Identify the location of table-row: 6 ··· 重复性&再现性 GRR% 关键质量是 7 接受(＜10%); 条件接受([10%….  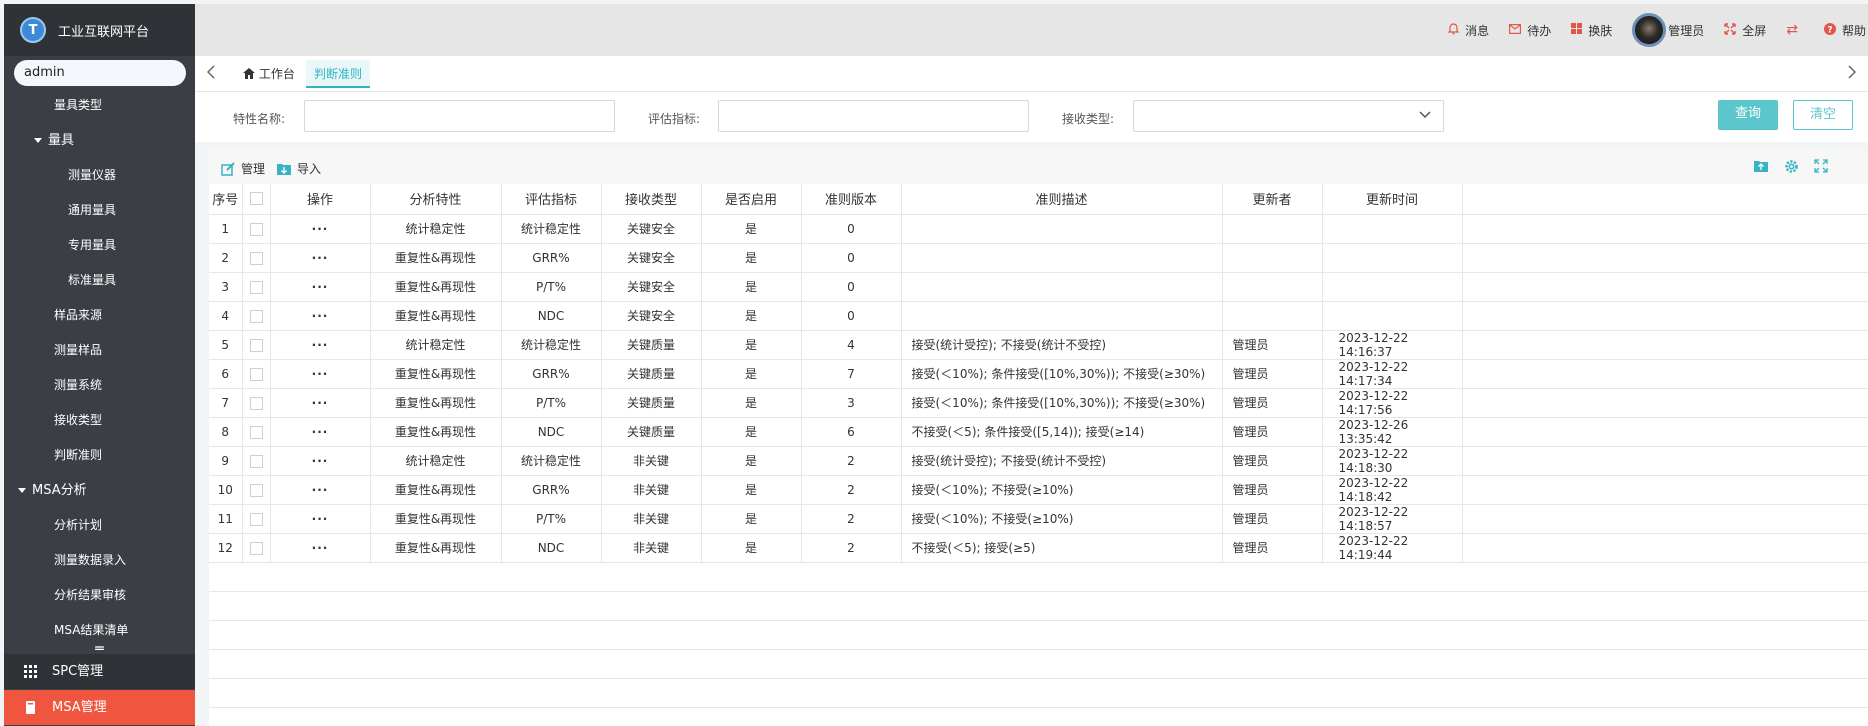
(1038, 374).